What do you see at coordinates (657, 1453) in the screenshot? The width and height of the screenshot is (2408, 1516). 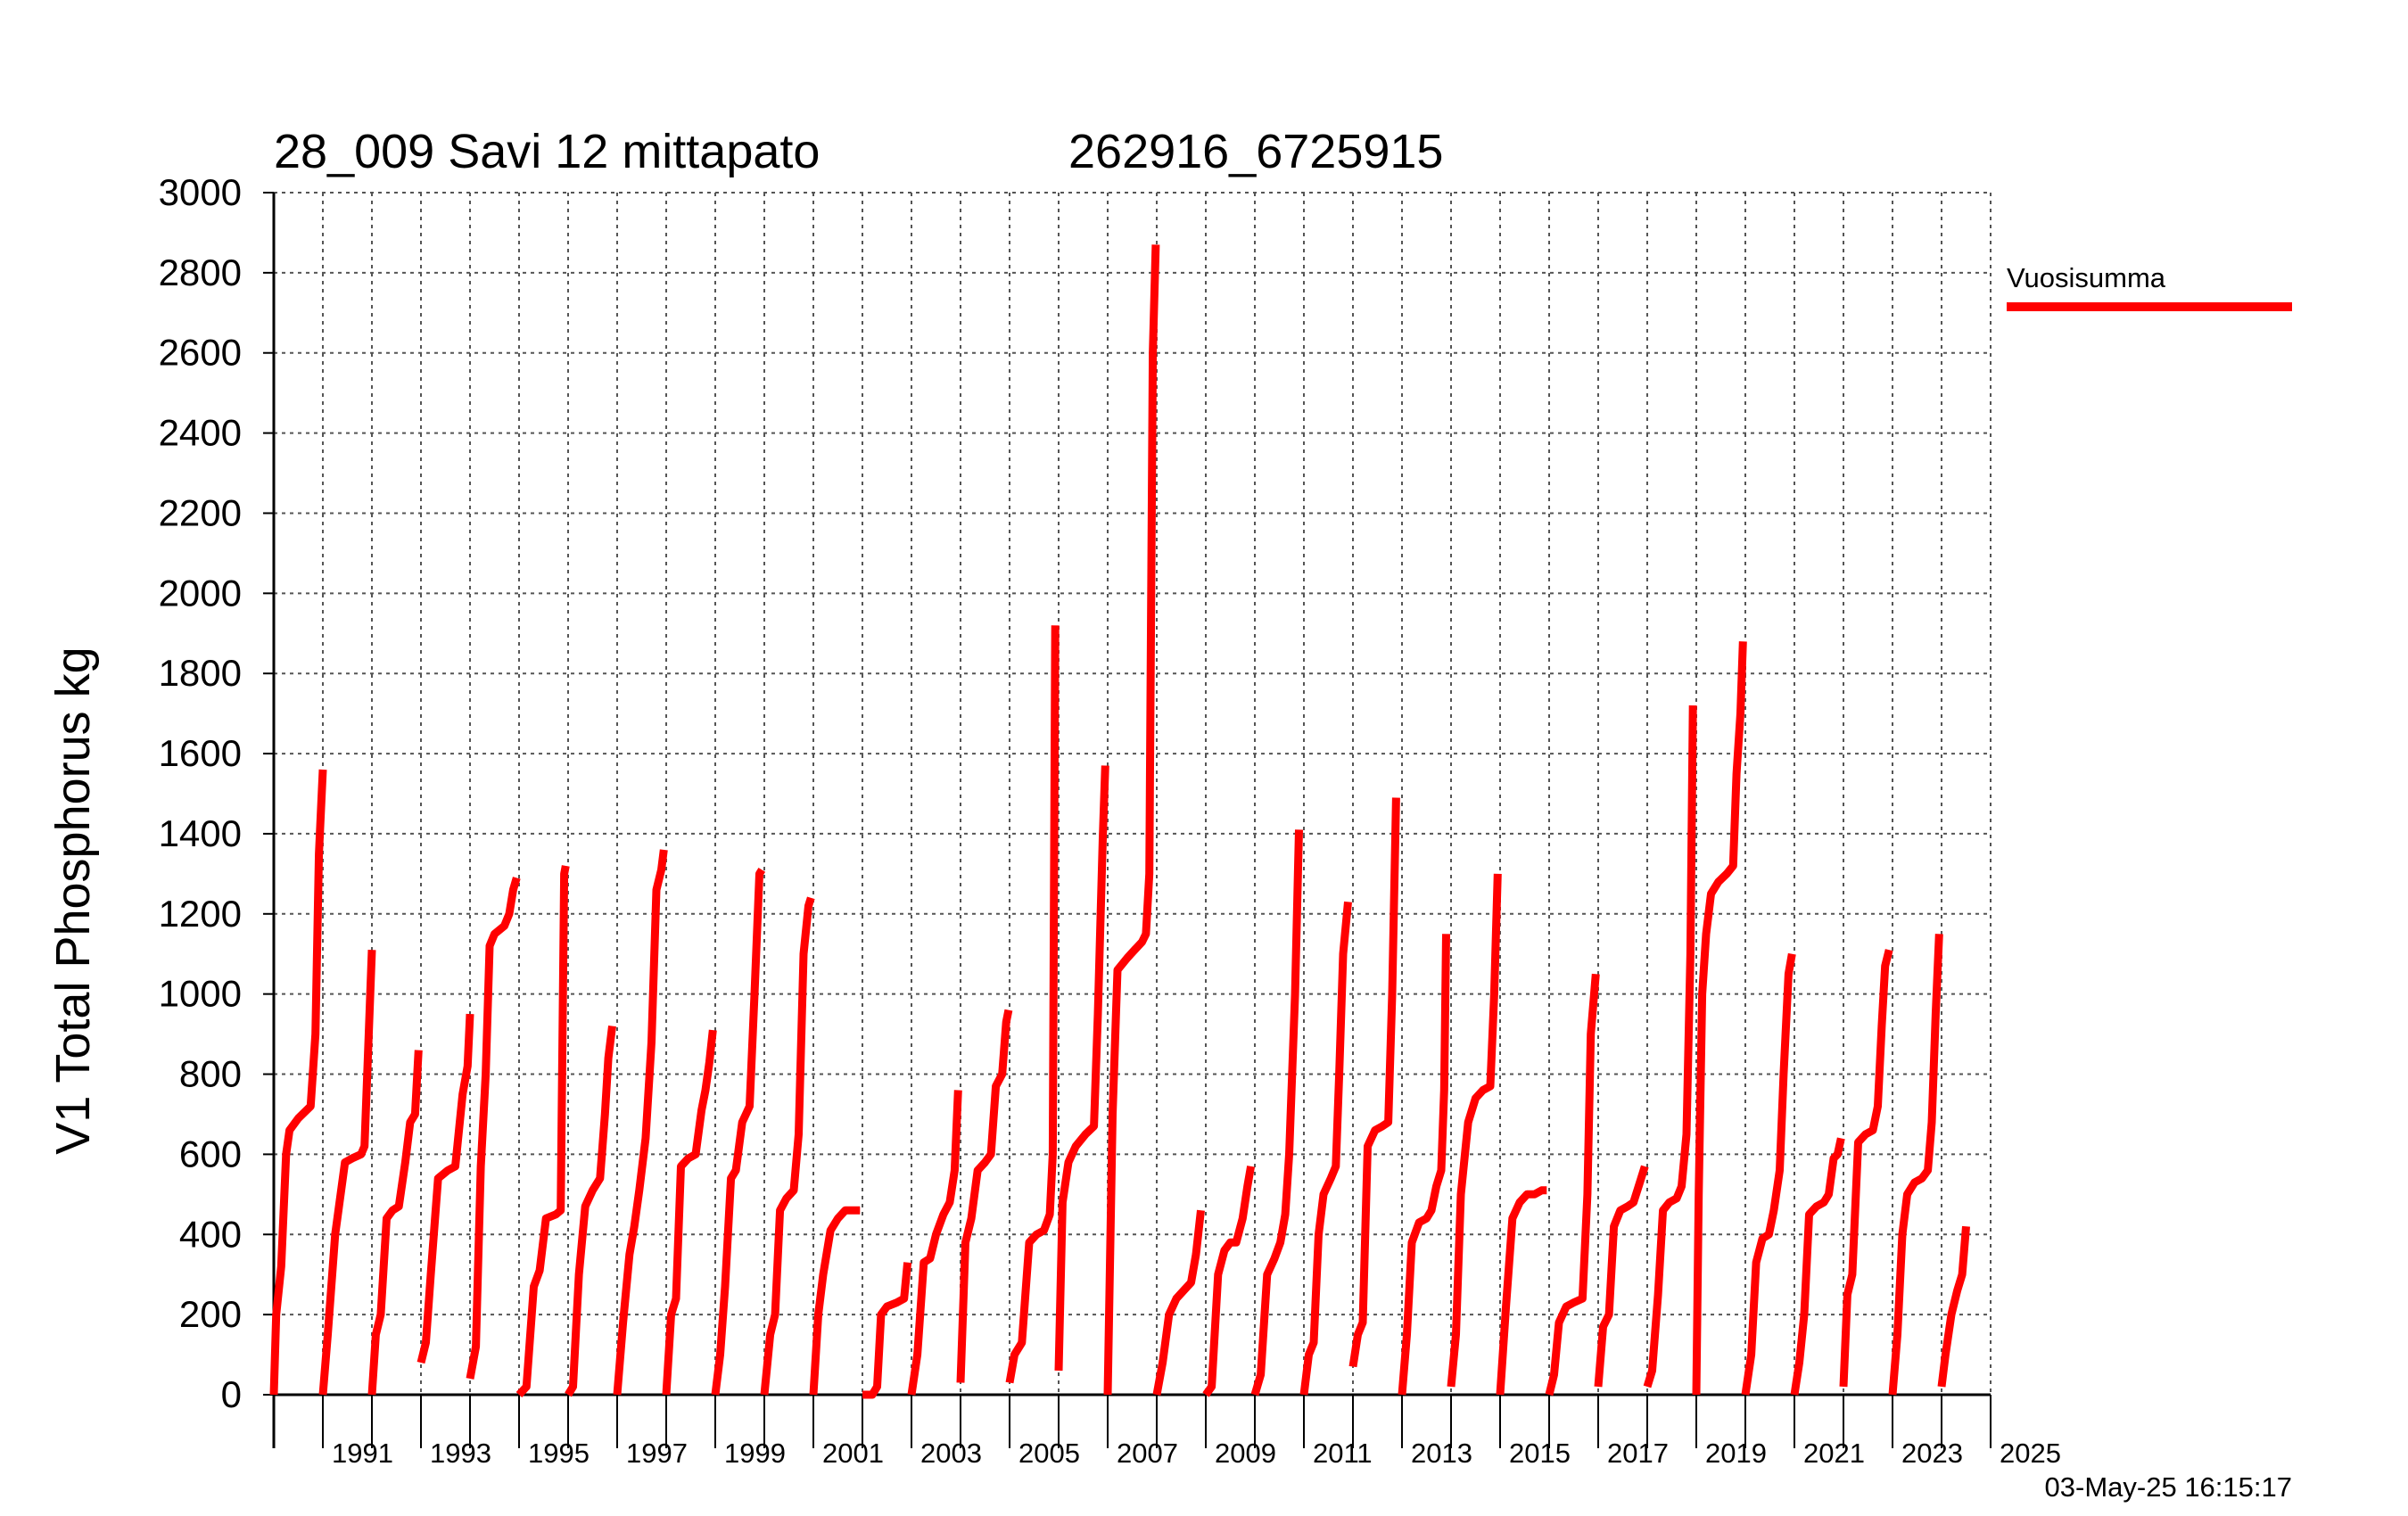 I see `x-tick-label: 1997` at bounding box center [657, 1453].